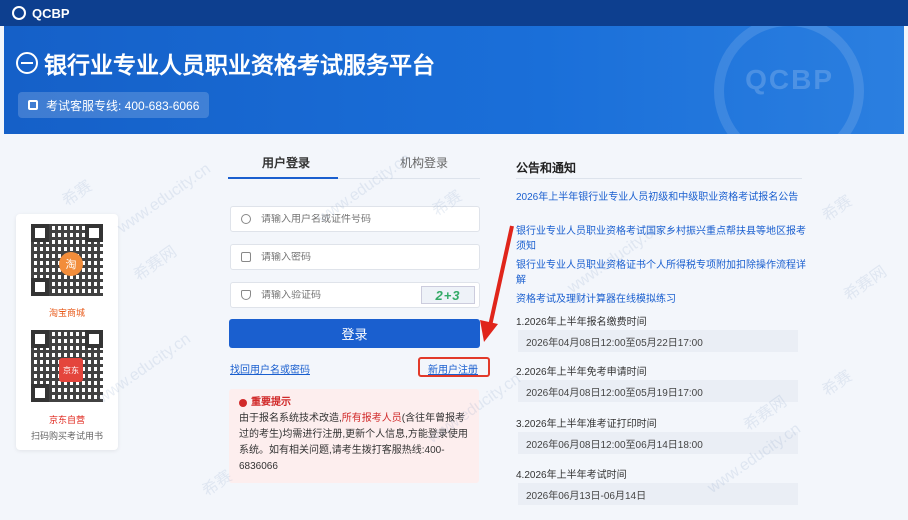 This screenshot has height=520, width=908. Describe the element at coordinates (246, 257) in the screenshot. I see `lock-icon` at that location.